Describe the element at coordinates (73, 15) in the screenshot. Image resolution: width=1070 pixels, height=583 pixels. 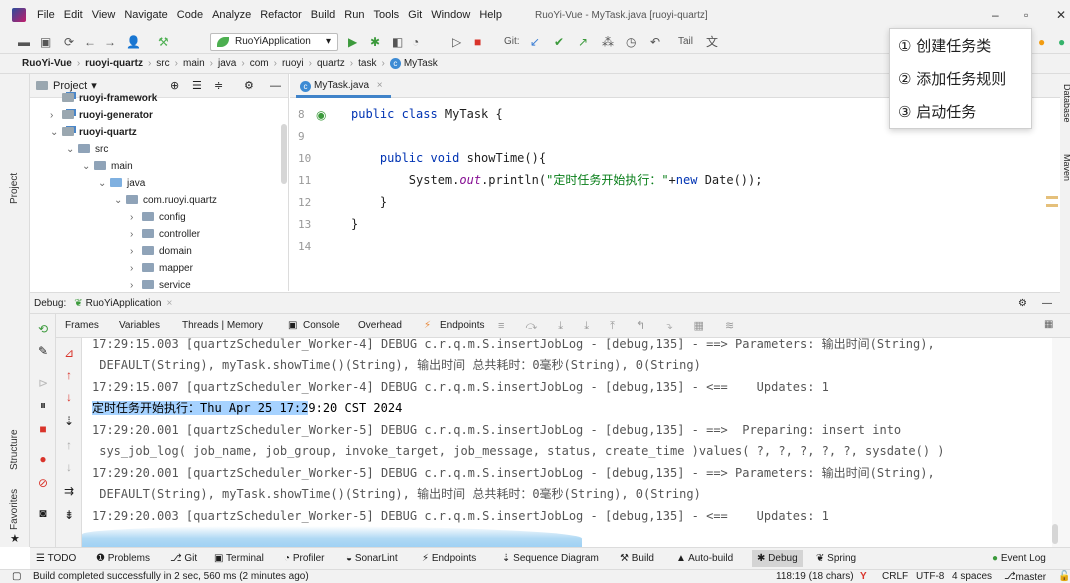
I see `menu-edit: Edit` at that location.